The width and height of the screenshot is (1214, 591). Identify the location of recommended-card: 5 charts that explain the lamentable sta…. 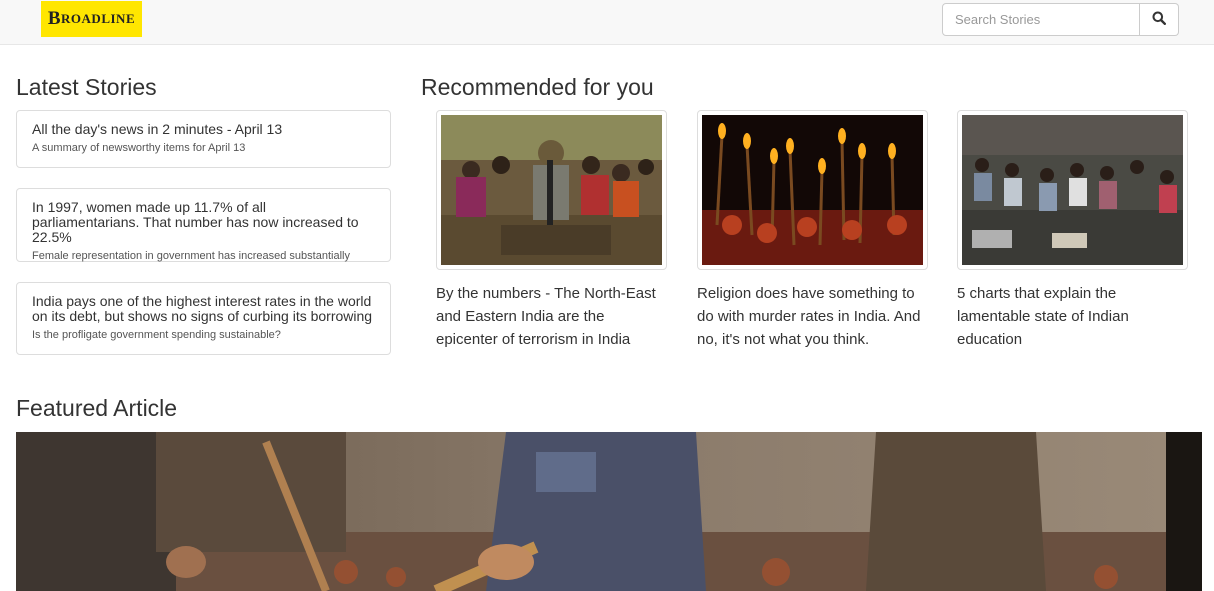
(1072, 230).